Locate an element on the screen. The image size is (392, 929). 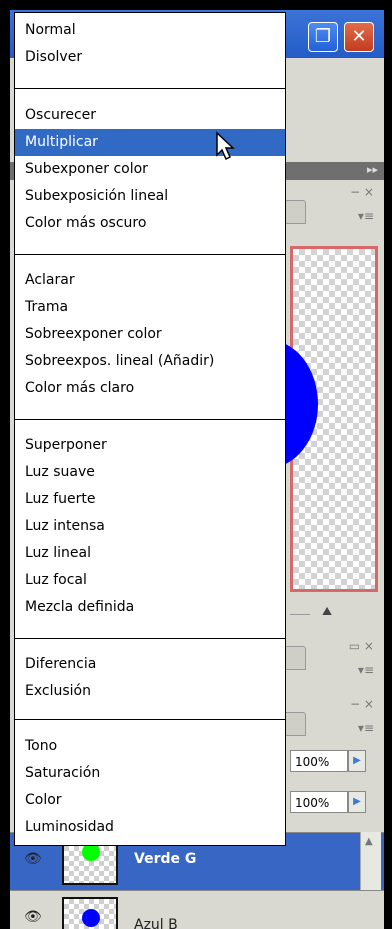
close-window-button: ✕ is located at coordinates (359, 37).